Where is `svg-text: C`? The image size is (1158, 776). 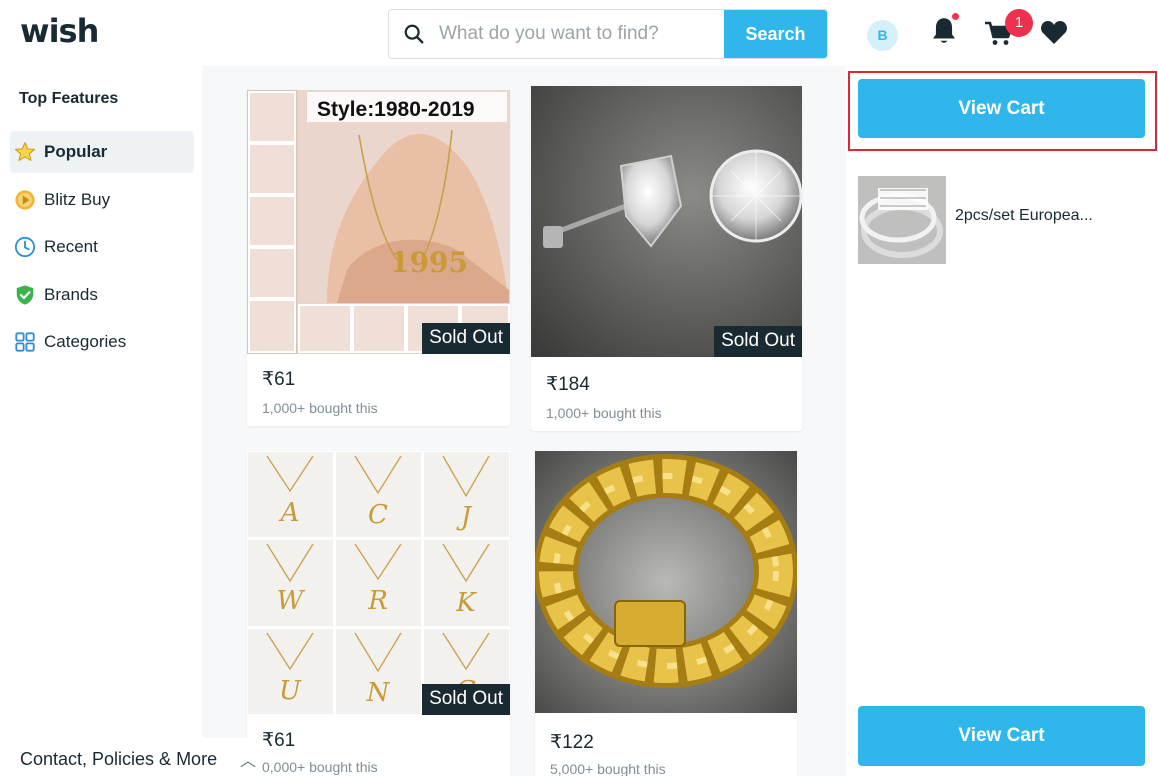
svg-text: C is located at coordinates (378, 515).